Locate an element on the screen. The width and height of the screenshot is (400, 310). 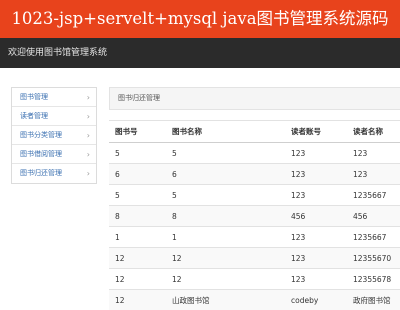
table-row: 5 5 123 123 is located at coordinates (254, 153).